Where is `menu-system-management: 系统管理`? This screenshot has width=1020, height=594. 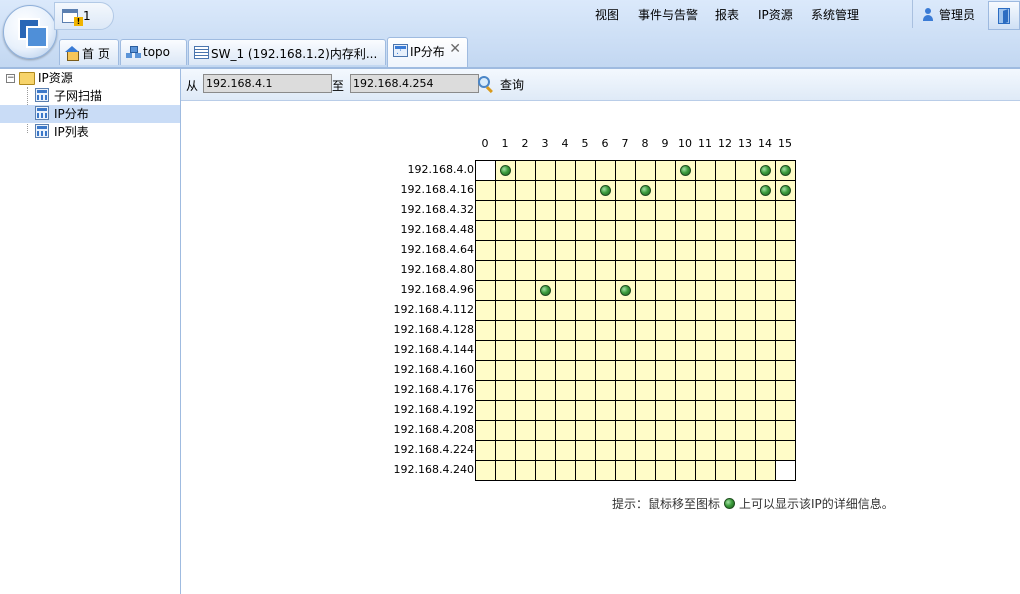
menu-system-management: 系统管理 is located at coordinates (835, 14).